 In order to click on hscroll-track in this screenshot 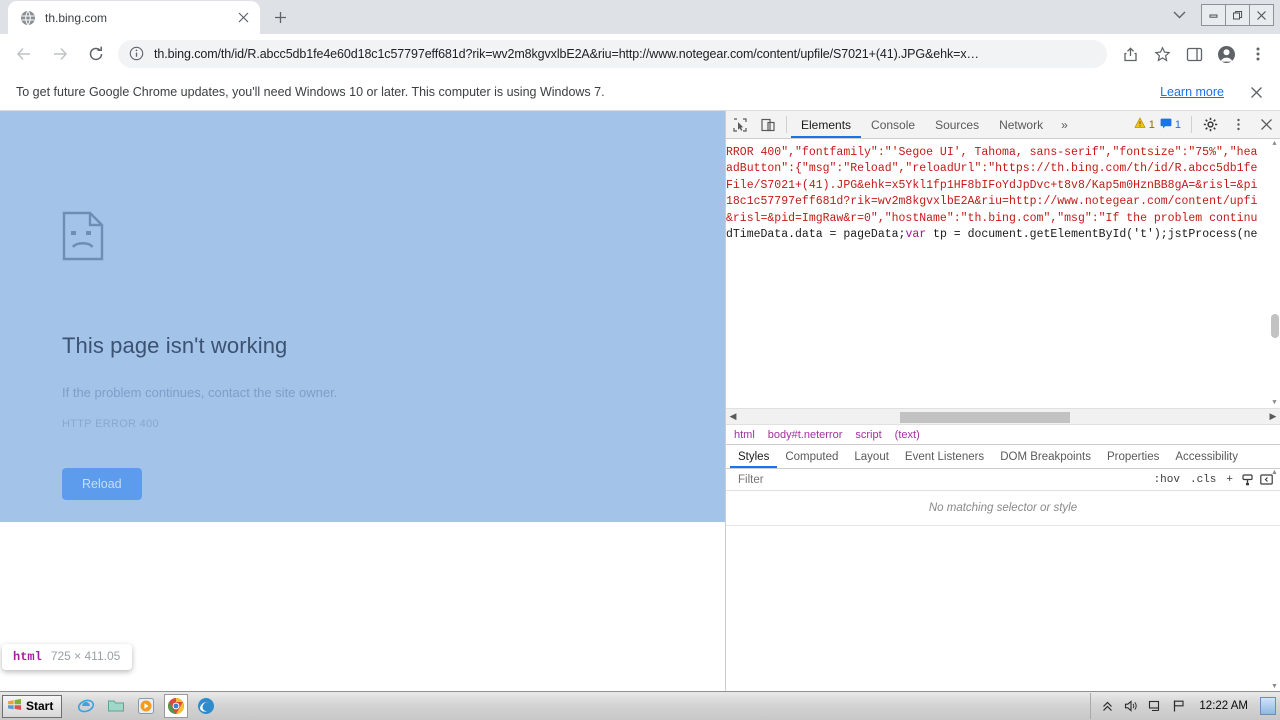, I will do `click(1003, 417)`.